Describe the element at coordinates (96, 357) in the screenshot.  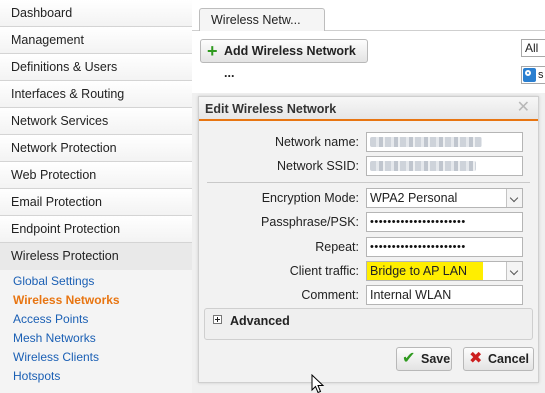
I see `subnav-wireless-clients: Wireless Clients` at that location.